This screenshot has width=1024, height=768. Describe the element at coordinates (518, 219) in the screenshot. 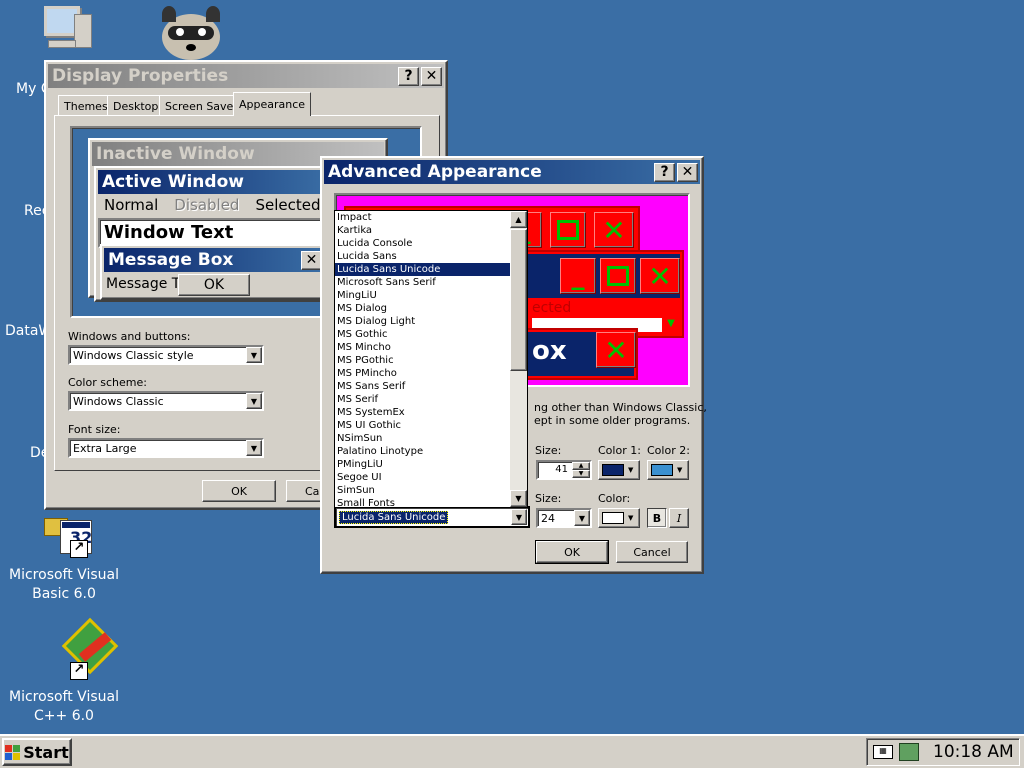

I see `scroll-up-icon: ▲` at that location.